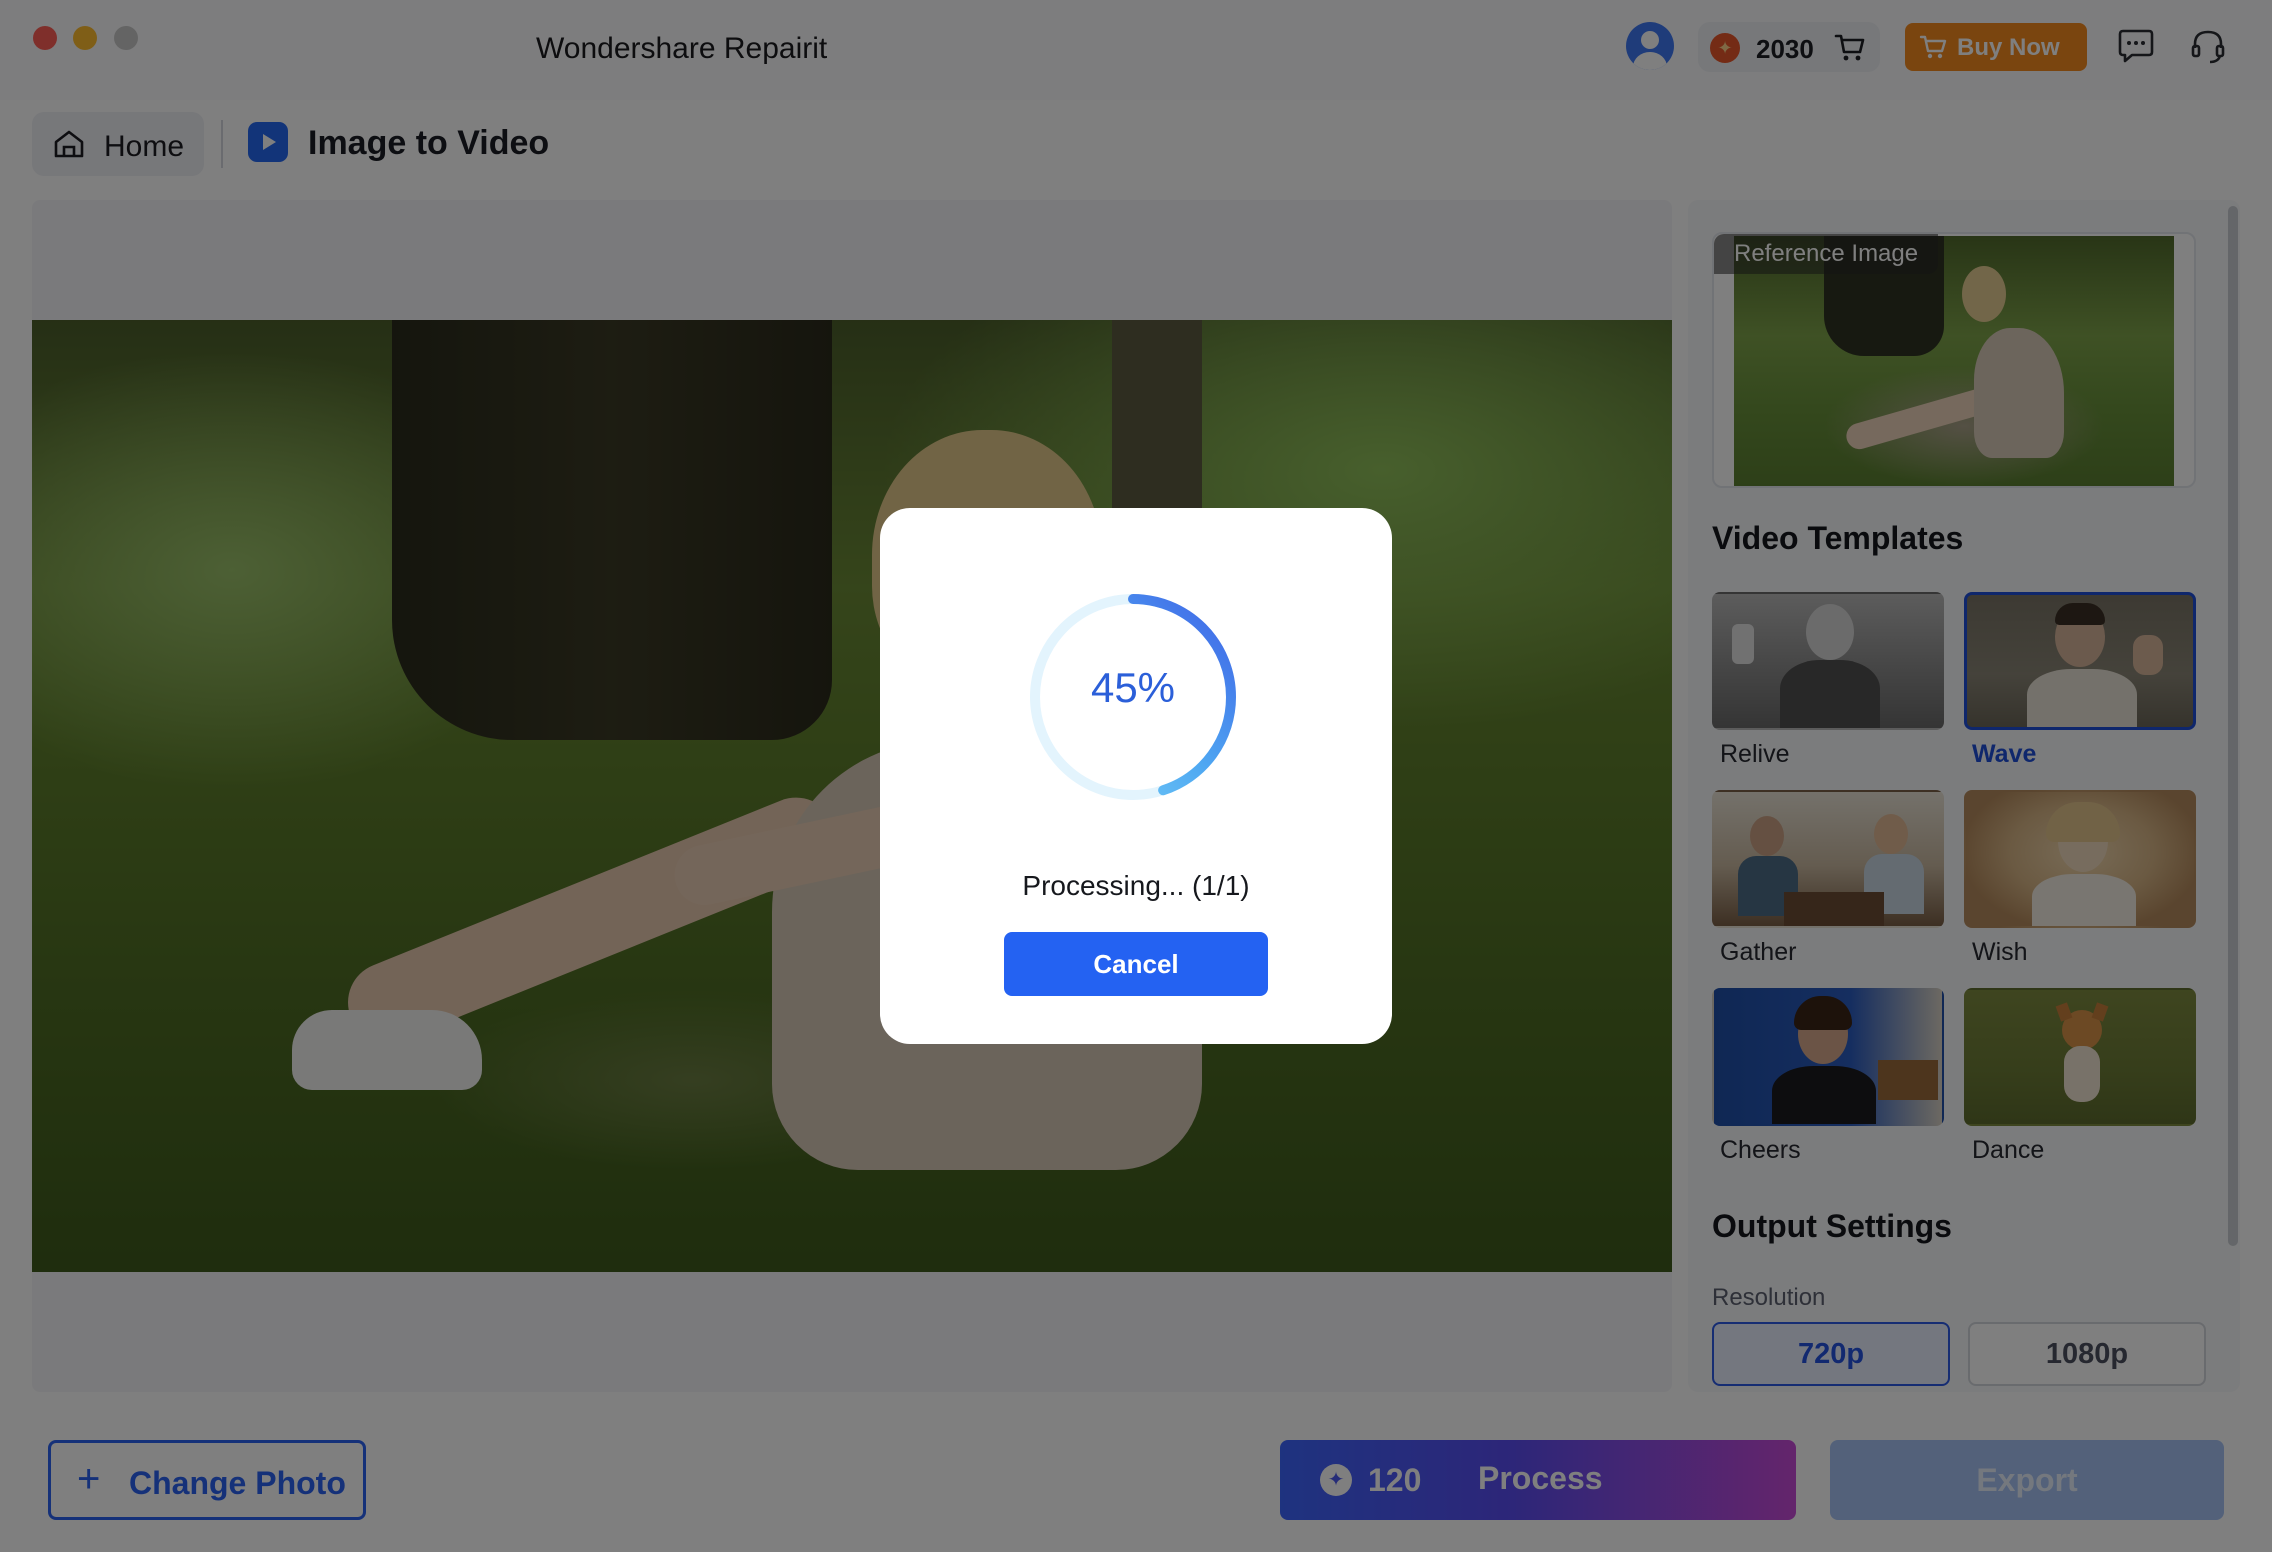  I want to click on progress-percent: 45%, so click(1133, 687).